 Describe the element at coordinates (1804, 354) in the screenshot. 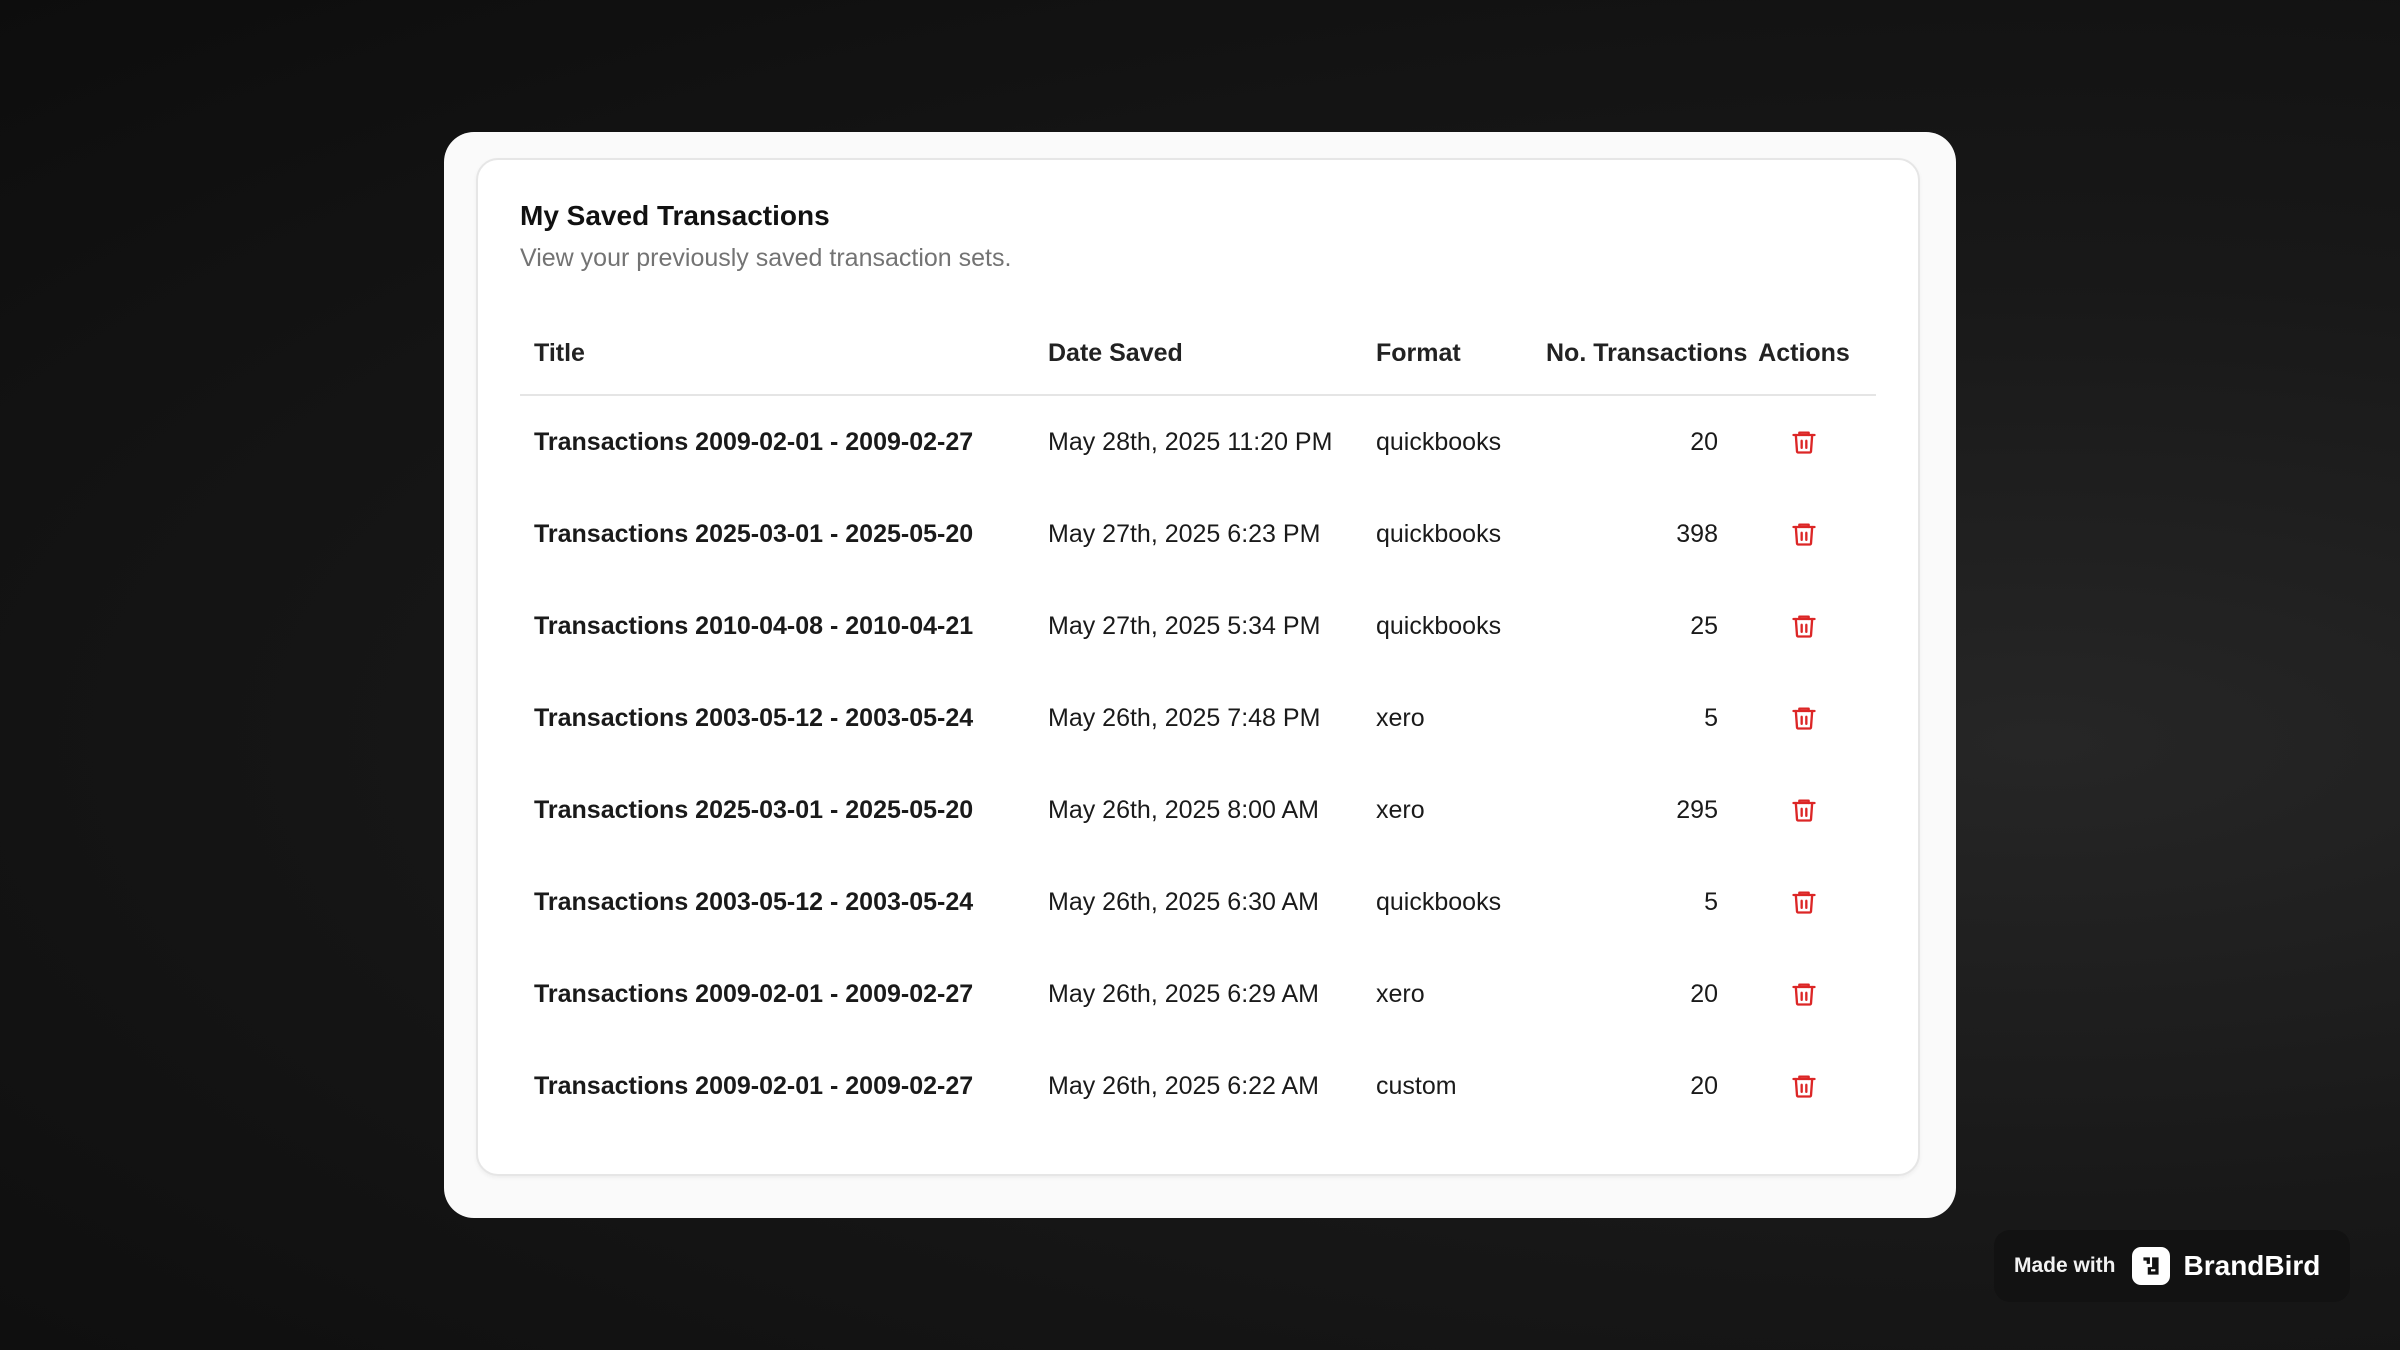

I see `column-header-actions: Actions` at that location.